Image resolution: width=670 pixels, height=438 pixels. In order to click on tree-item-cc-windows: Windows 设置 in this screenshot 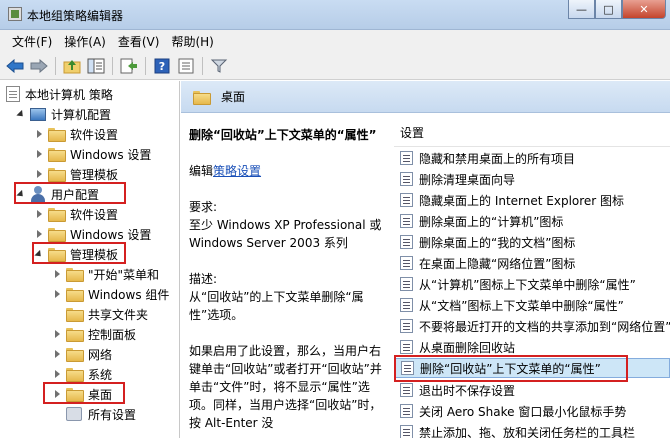, I will do `click(92, 154)`.